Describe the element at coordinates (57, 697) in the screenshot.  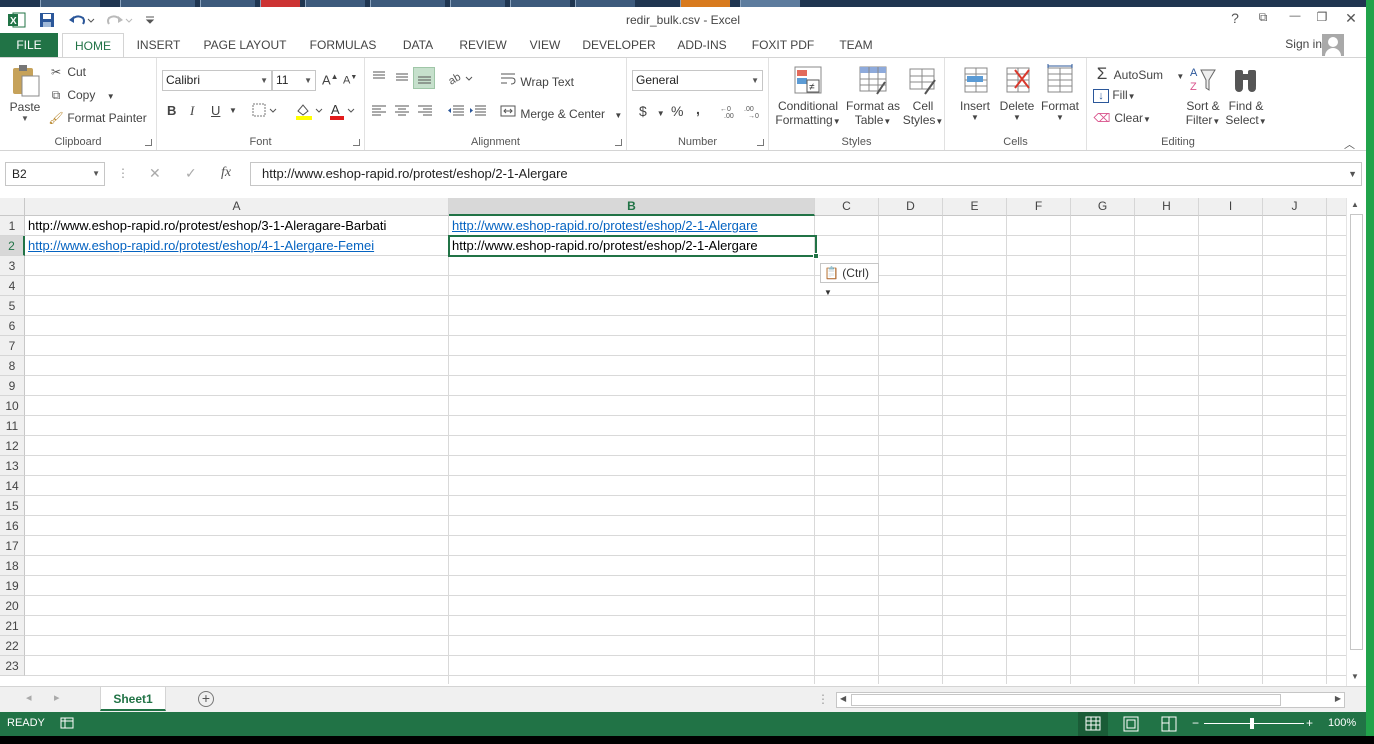
I see `next-sheet-icon: ▸` at that location.